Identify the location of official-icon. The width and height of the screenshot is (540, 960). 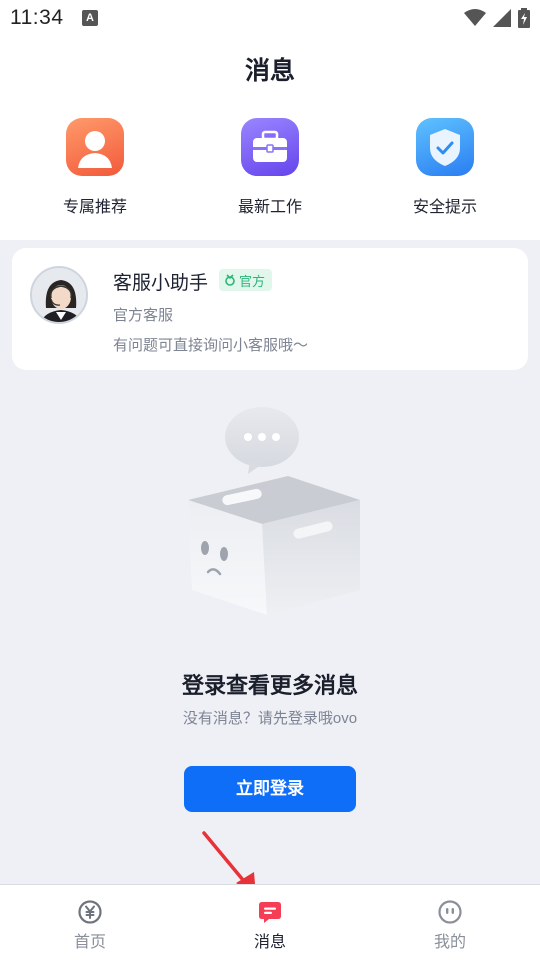
(230, 280).